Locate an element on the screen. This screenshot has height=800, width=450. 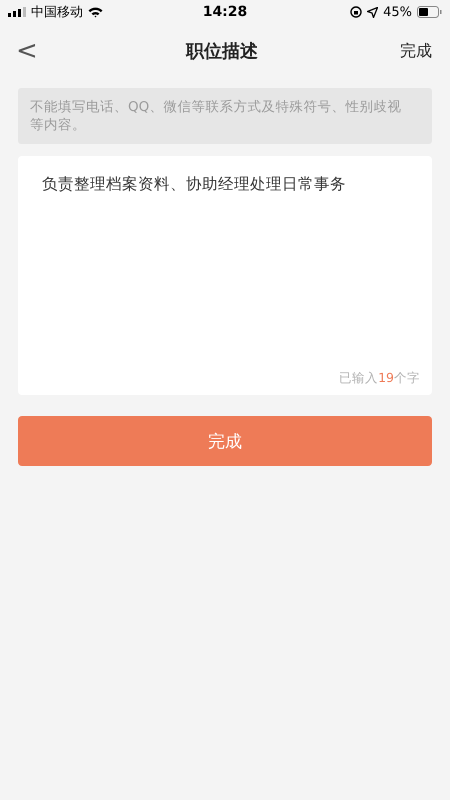
rotation-lock-icon is located at coordinates (356, 12).